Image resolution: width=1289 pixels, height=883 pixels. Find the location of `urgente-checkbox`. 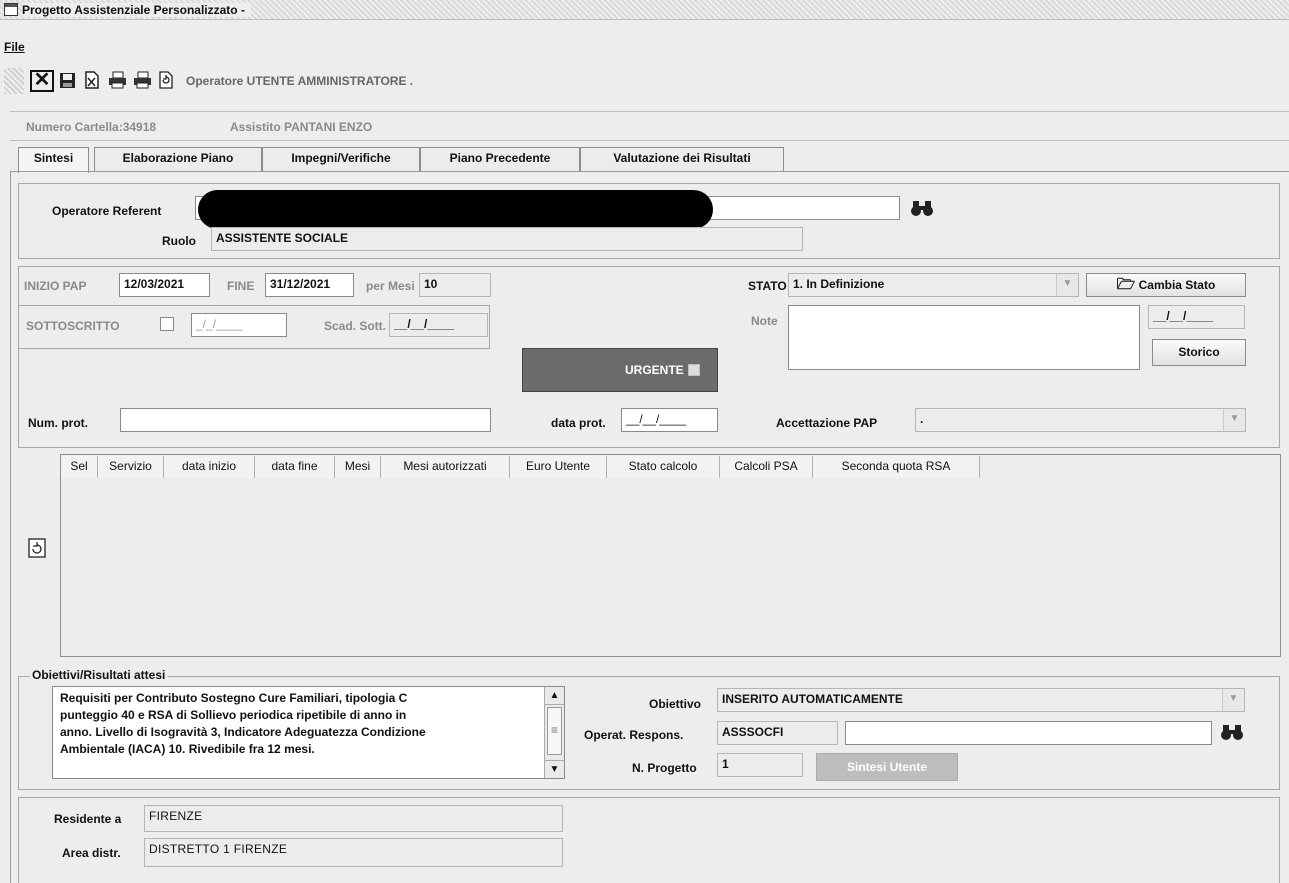

urgente-checkbox is located at coordinates (694, 370).